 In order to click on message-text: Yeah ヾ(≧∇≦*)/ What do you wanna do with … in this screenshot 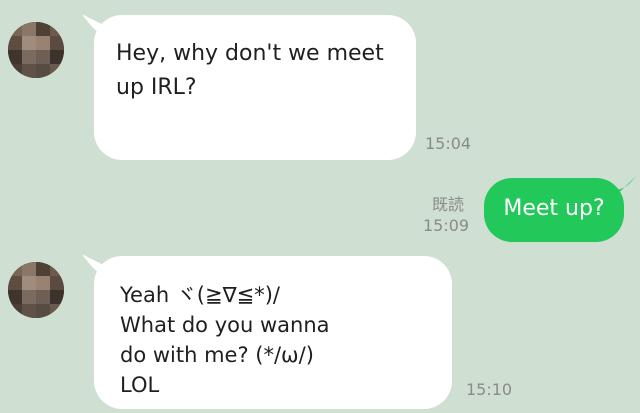, I will do `click(225, 340)`.